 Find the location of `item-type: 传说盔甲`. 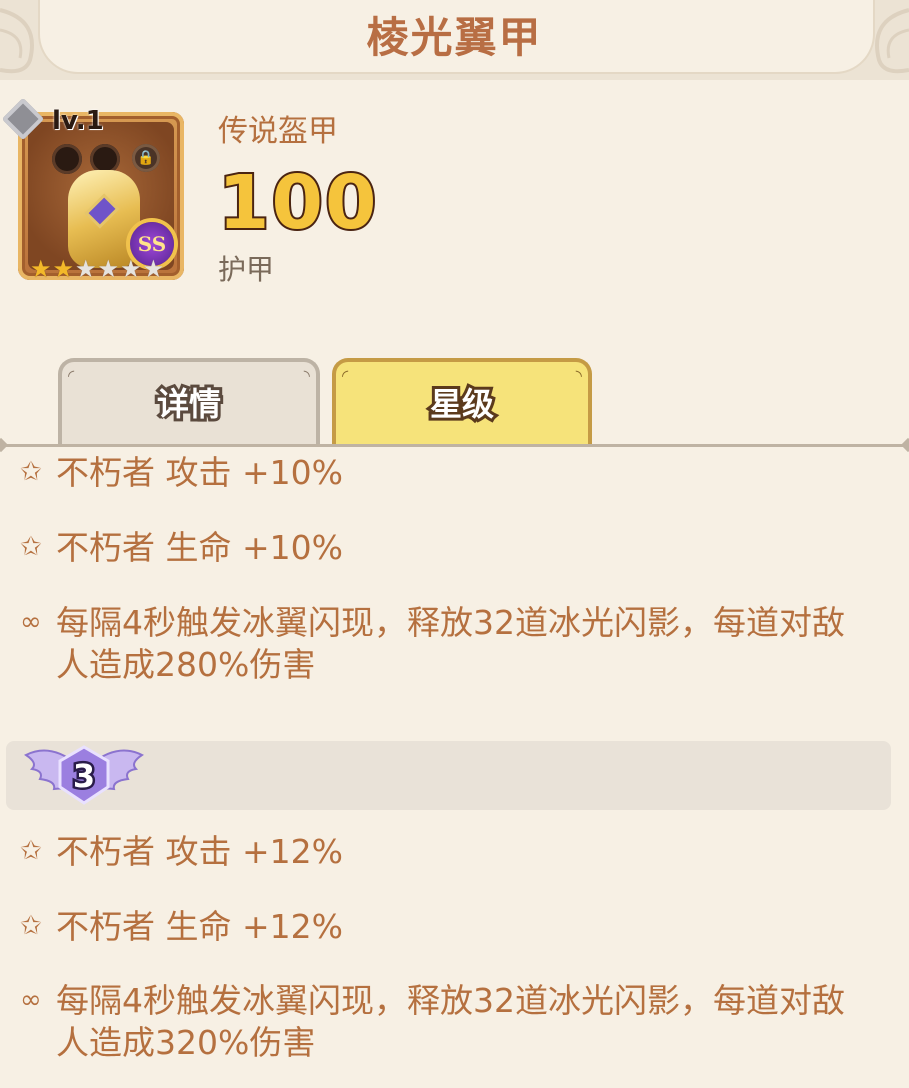

item-type: 传说盔甲 is located at coordinates (278, 131).